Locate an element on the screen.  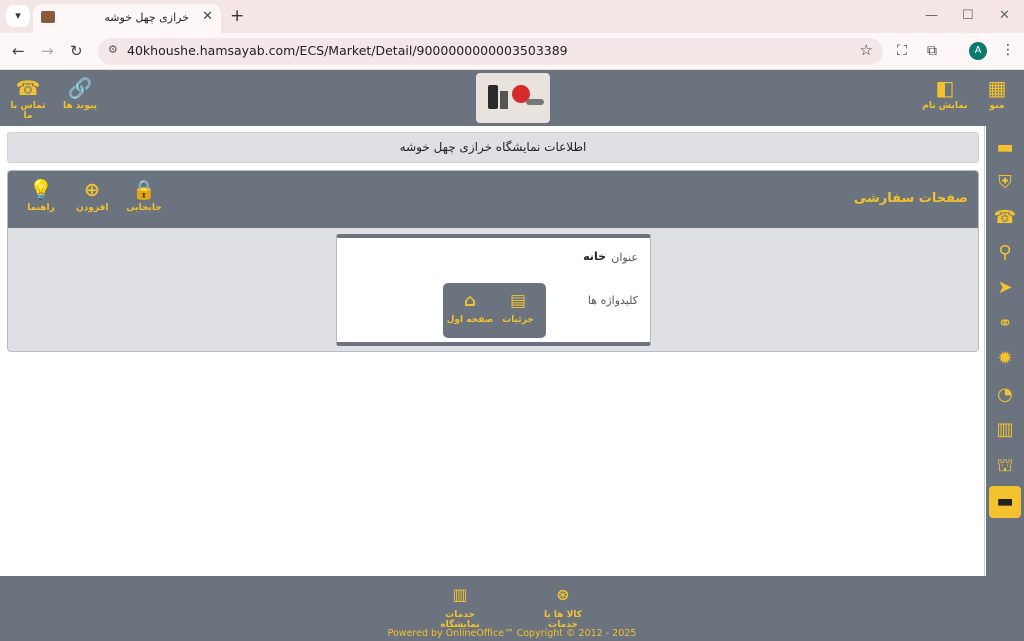
keywords-label: کلیدواژه ها is located at coordinates (612, 300).